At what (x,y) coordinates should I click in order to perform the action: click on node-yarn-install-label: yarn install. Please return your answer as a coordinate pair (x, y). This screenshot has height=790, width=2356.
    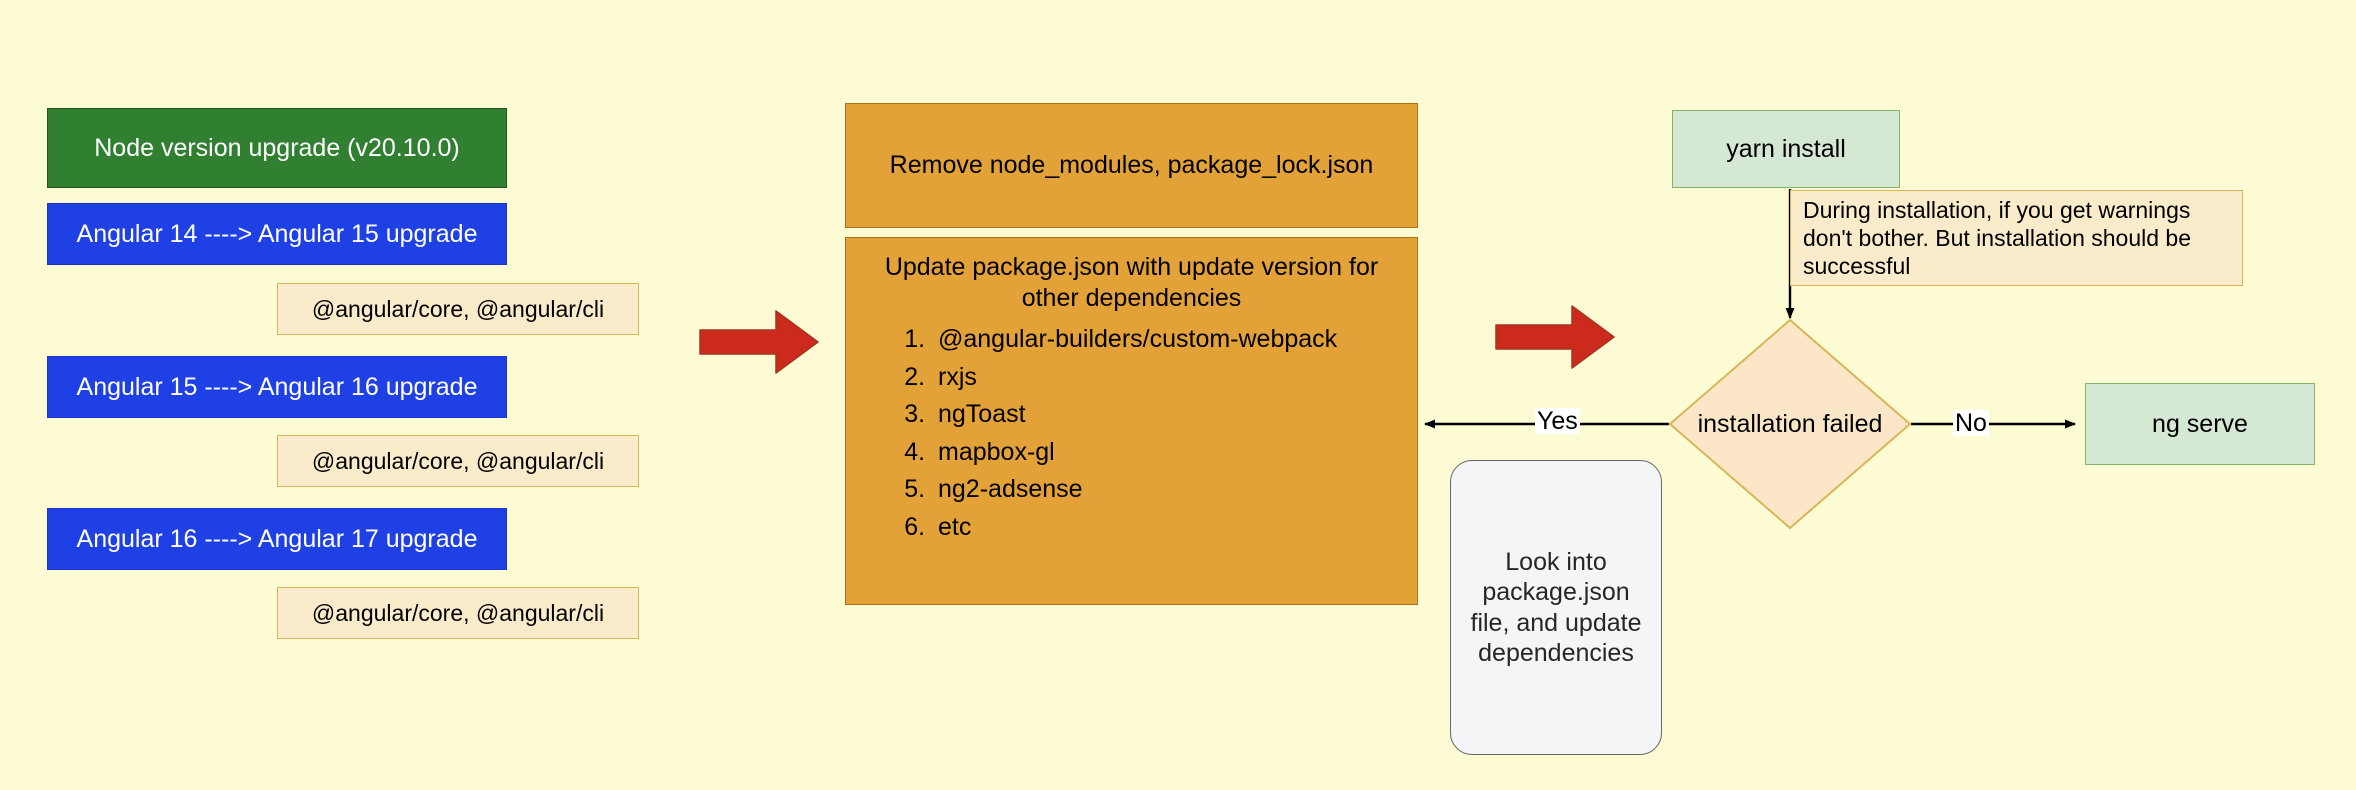
    Looking at the image, I should click on (1786, 148).